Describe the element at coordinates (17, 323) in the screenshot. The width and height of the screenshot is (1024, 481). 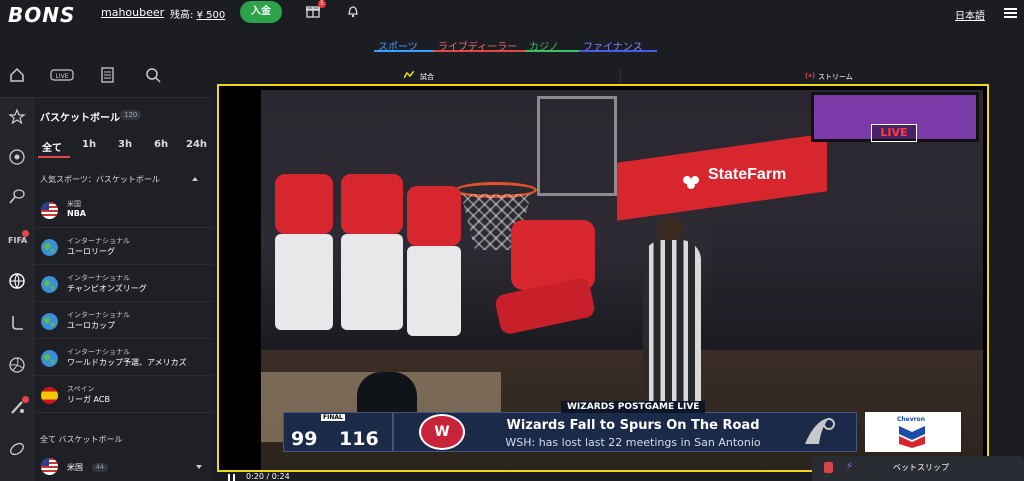
I see `hockey-icon` at that location.